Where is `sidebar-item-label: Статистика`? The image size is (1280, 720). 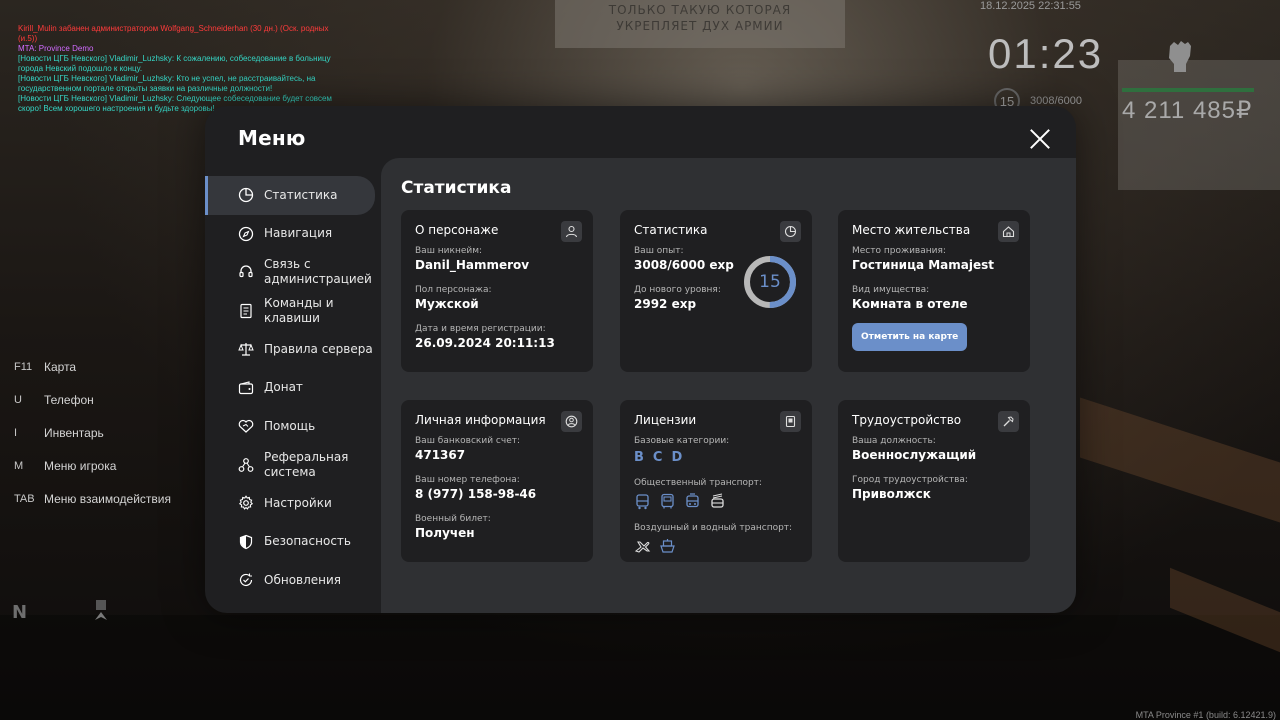 sidebar-item-label: Статистика is located at coordinates (301, 194).